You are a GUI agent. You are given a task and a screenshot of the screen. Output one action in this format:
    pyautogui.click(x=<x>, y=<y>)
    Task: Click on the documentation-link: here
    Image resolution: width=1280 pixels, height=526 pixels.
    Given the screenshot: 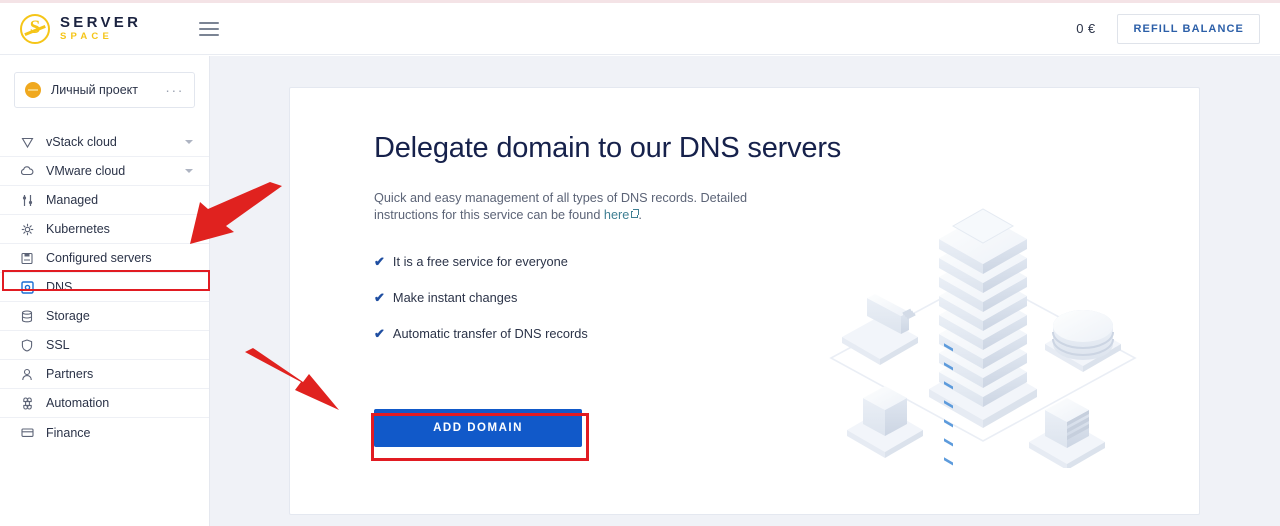 What is the action you would take?
    pyautogui.click(x=616, y=215)
    